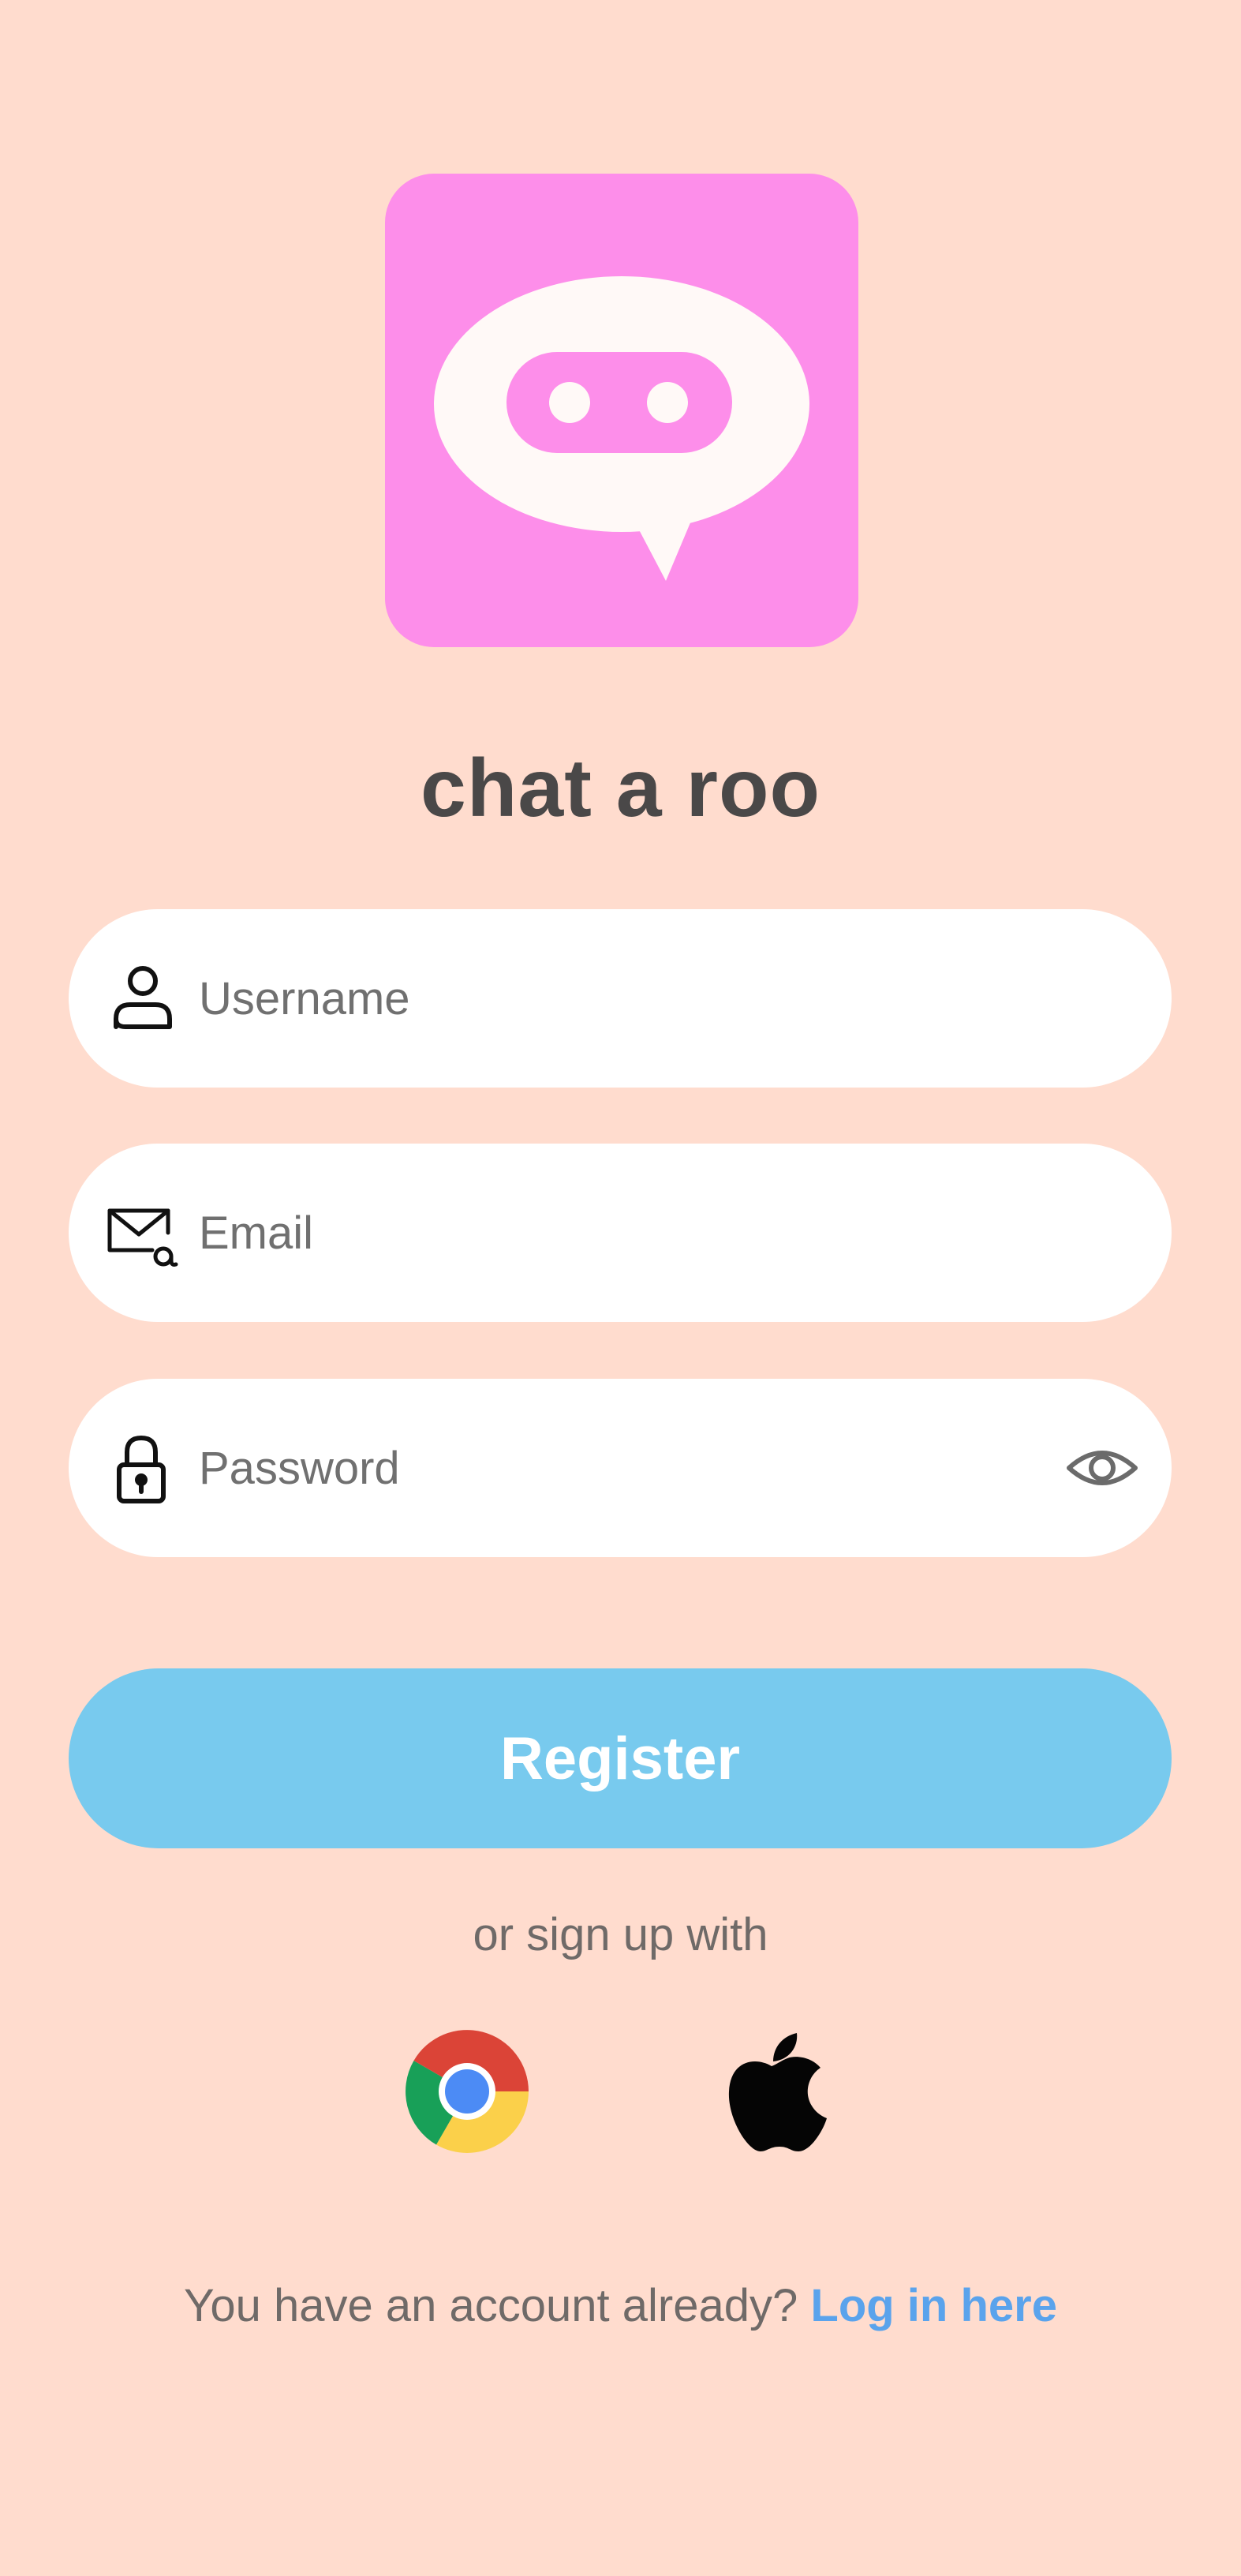 The height and width of the screenshot is (2576, 1241). Describe the element at coordinates (141, 1232) in the screenshot. I see `mail-at-icon` at that location.